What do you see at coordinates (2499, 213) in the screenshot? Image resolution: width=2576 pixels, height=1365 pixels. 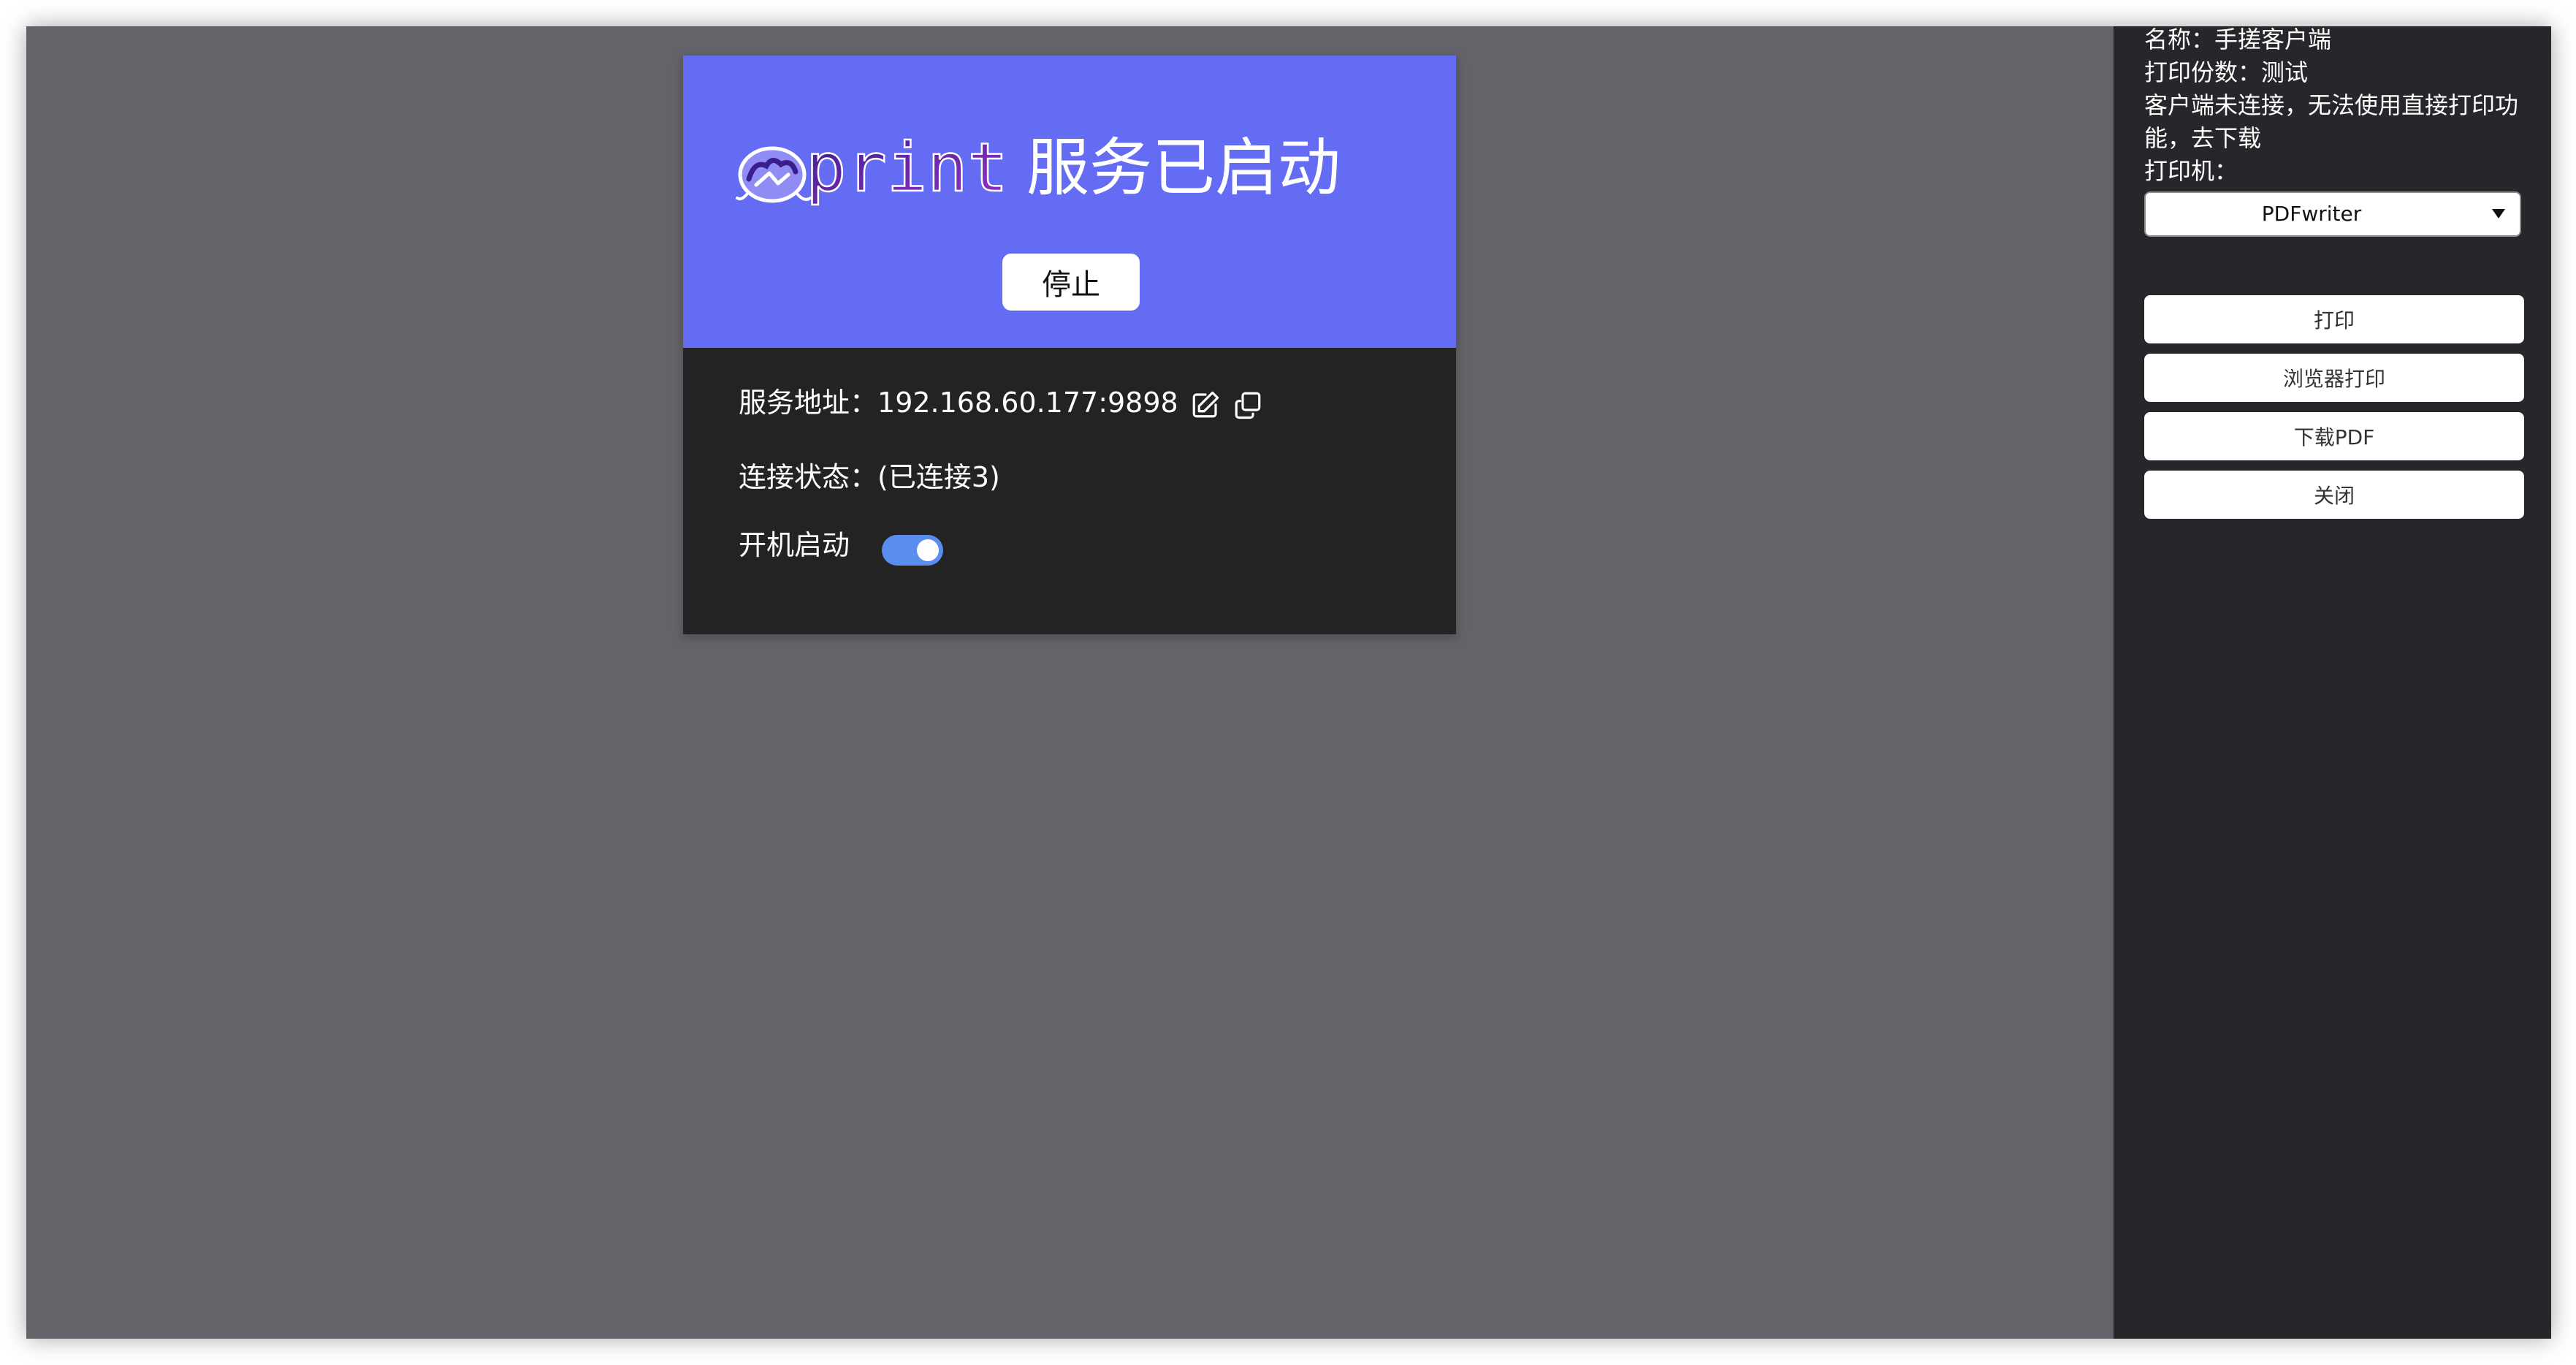 I see `caret-down-icon` at bounding box center [2499, 213].